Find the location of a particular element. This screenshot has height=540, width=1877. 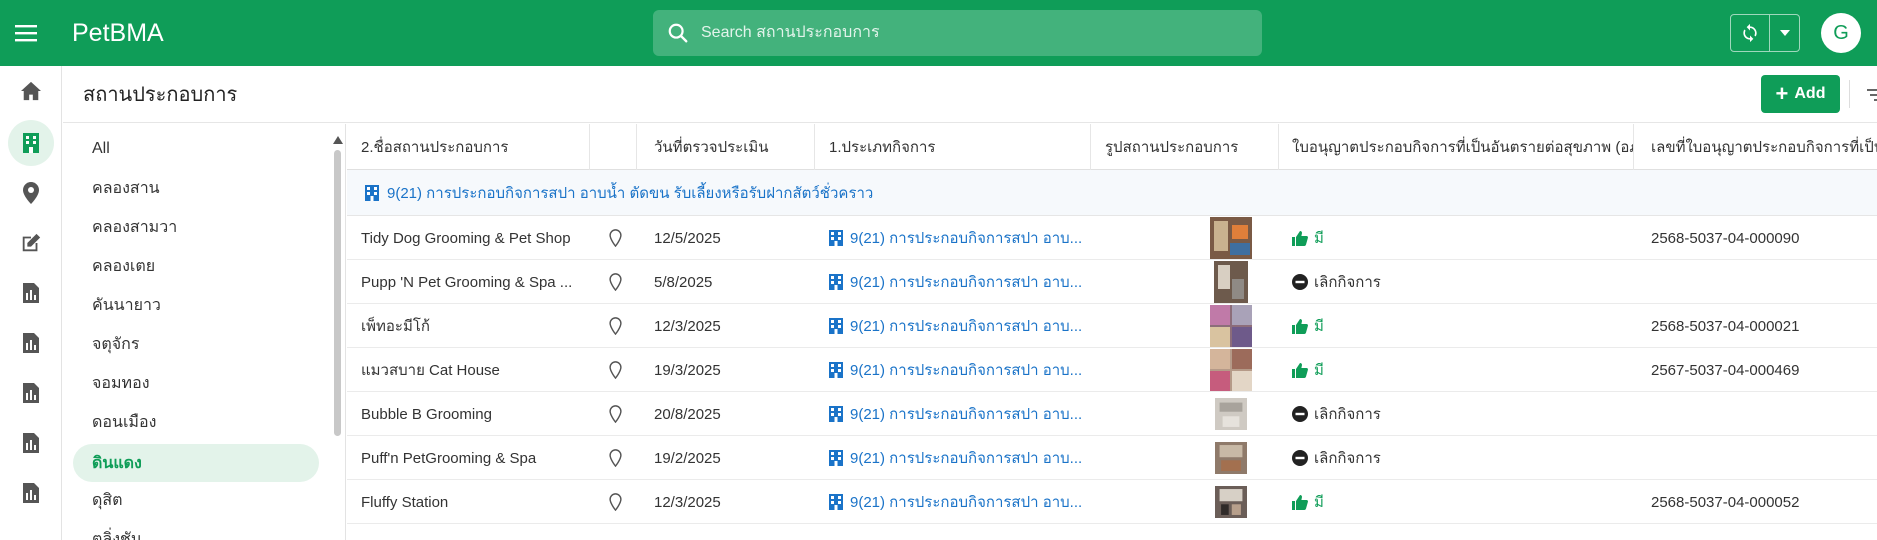

column-header-license-no: เลขที่ใบอนุญาตประกอบกิจการที่เป็น is located at coordinates (1755, 147).